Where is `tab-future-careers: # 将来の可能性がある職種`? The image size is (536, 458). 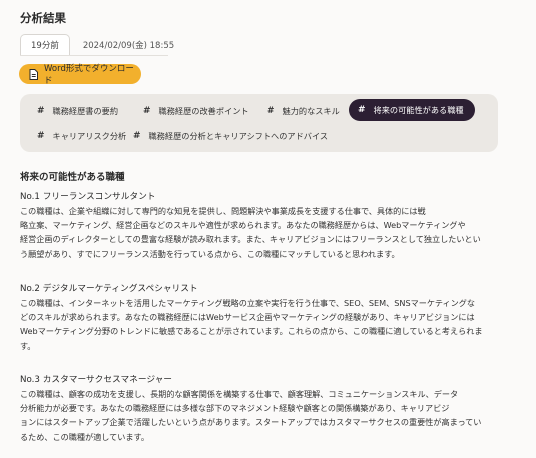
tab-future-careers: # 将来の可能性がある職種 is located at coordinates (412, 110).